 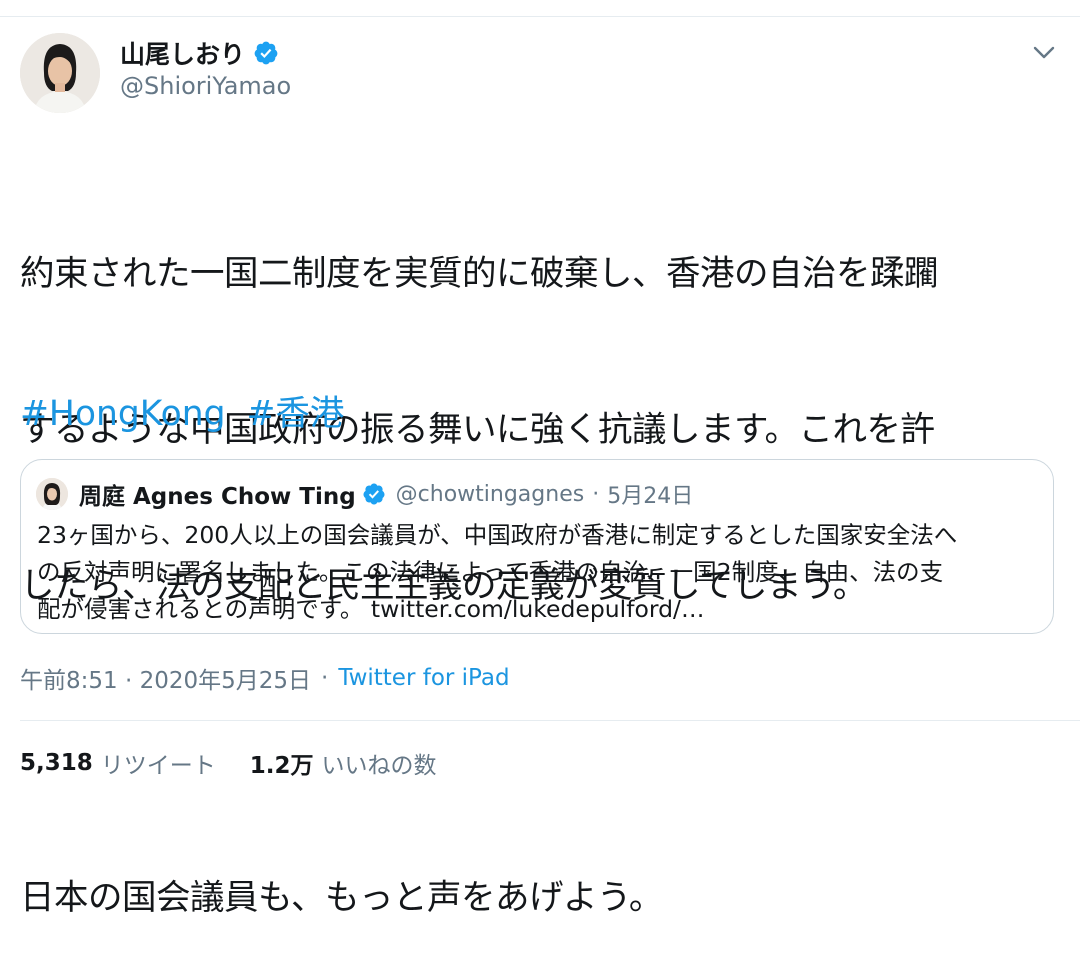 I want to click on quoted-author-avatar, so click(x=52, y=494).